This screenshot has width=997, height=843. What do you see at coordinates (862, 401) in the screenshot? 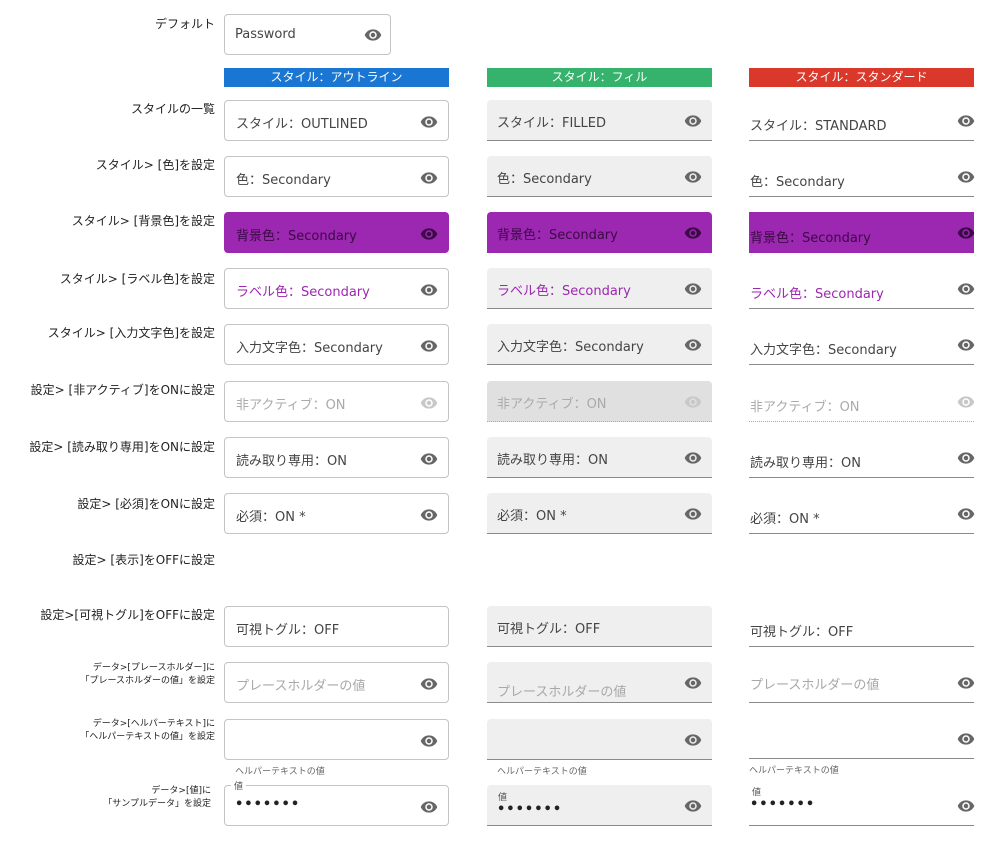
I see `standard-inactive-field: 非アクティブ：ON` at bounding box center [862, 401].